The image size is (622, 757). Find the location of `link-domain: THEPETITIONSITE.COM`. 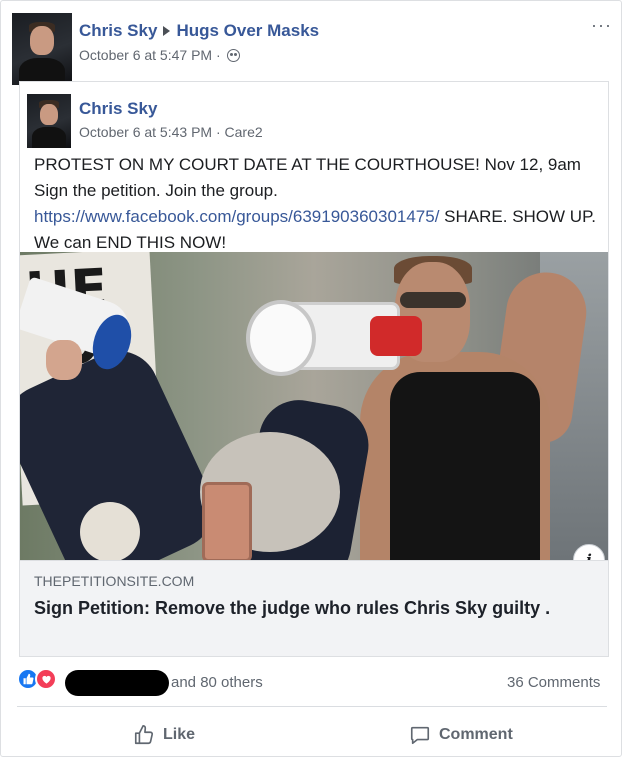

link-domain: THEPETITIONSITE.COM is located at coordinates (114, 581).